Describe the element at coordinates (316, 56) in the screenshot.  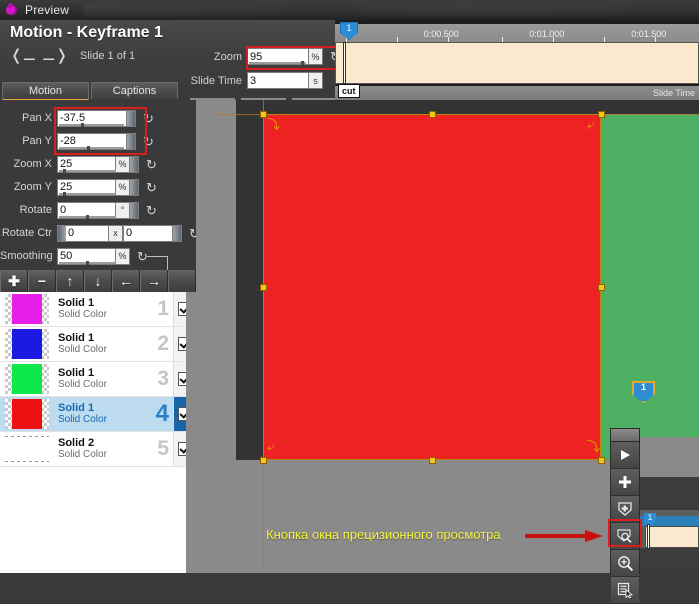
I see `zoom-unit: %` at that location.